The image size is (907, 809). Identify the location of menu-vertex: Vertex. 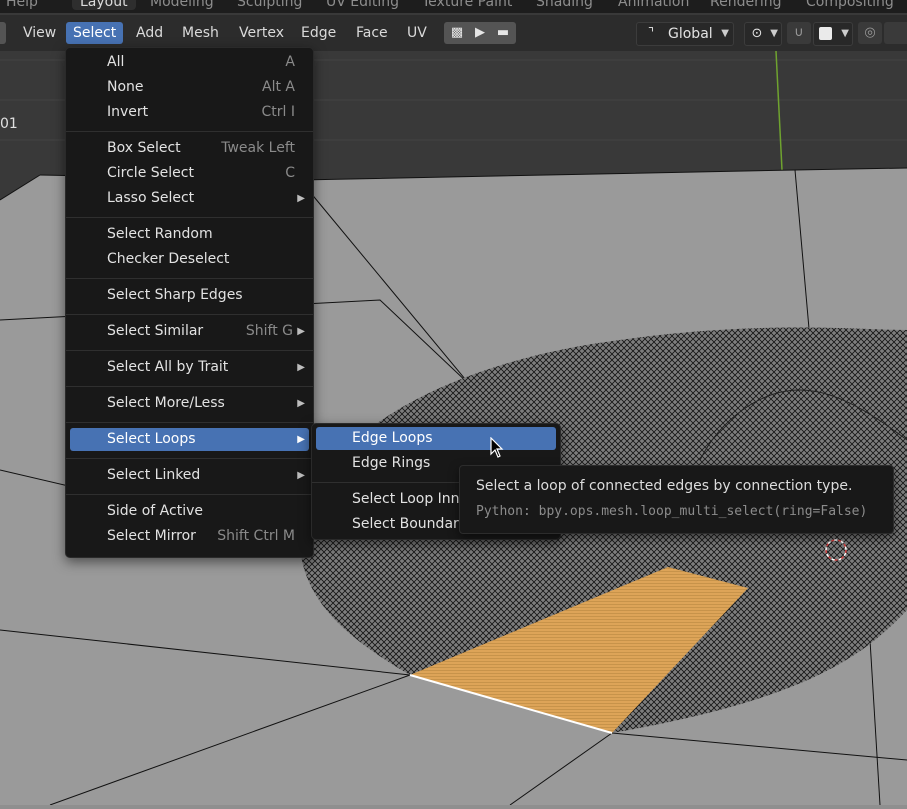
(261, 33).